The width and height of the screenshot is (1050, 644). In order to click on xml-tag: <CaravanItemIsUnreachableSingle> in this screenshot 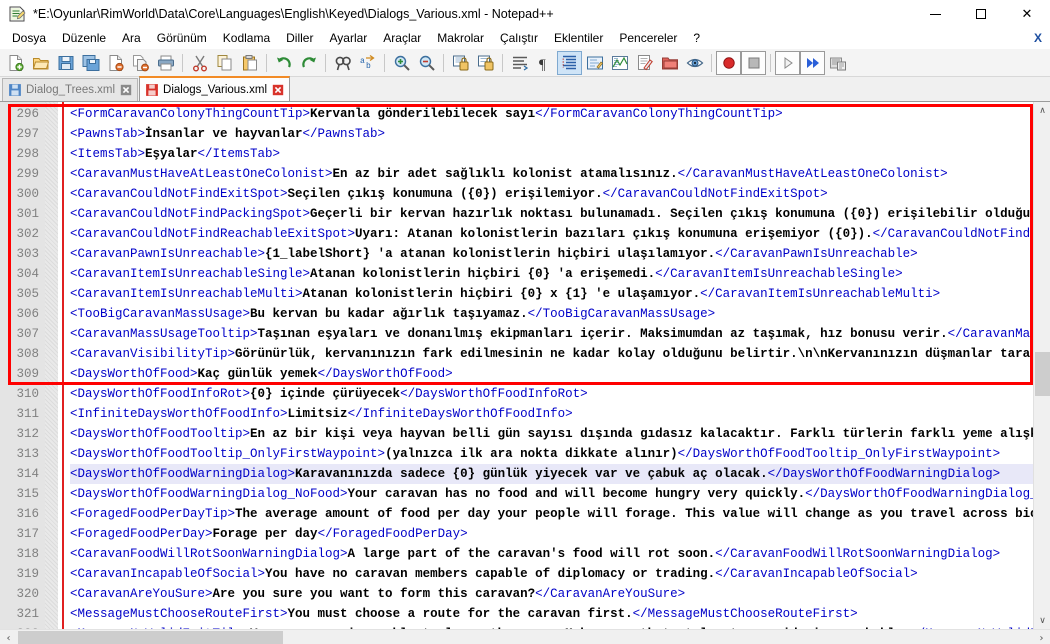, I will do `click(190, 274)`.